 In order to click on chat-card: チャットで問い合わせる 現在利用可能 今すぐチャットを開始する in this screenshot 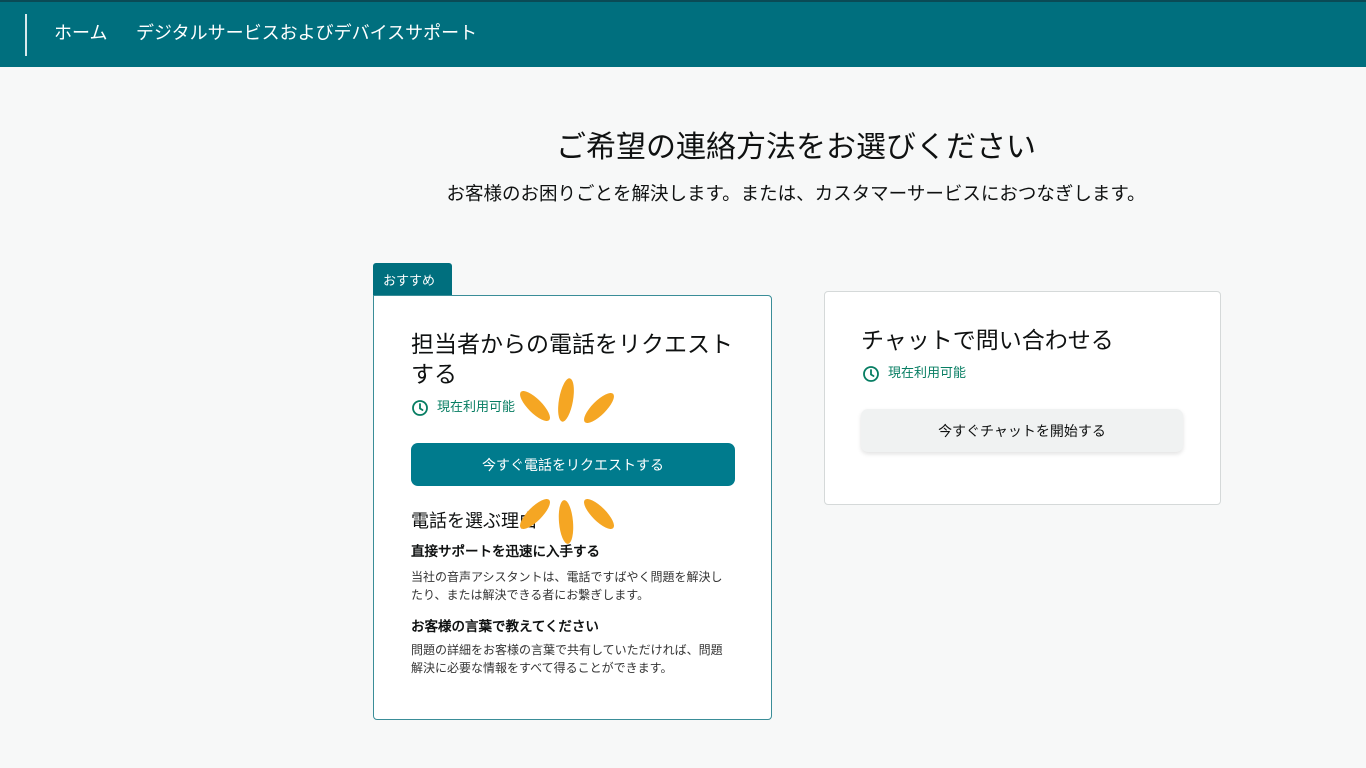, I will do `click(1022, 398)`.